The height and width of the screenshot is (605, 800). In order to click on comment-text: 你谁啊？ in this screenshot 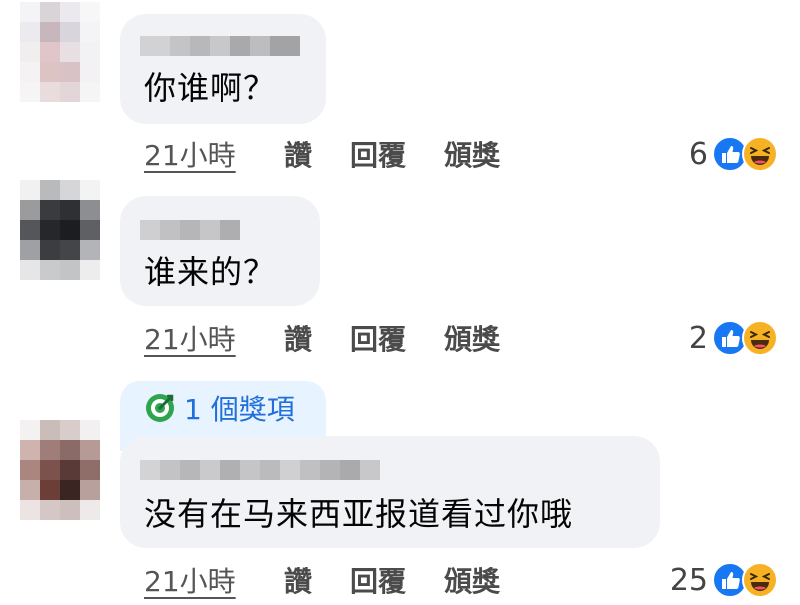, I will do `click(210, 88)`.